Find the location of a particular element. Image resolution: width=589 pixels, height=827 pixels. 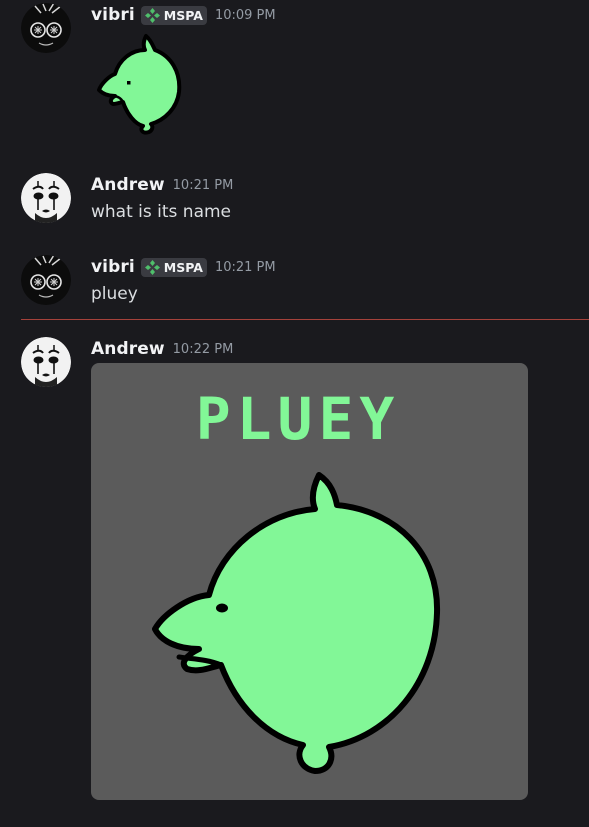

message-header: vibri MSPA 10:21 PM is located at coordinates (183, 267).